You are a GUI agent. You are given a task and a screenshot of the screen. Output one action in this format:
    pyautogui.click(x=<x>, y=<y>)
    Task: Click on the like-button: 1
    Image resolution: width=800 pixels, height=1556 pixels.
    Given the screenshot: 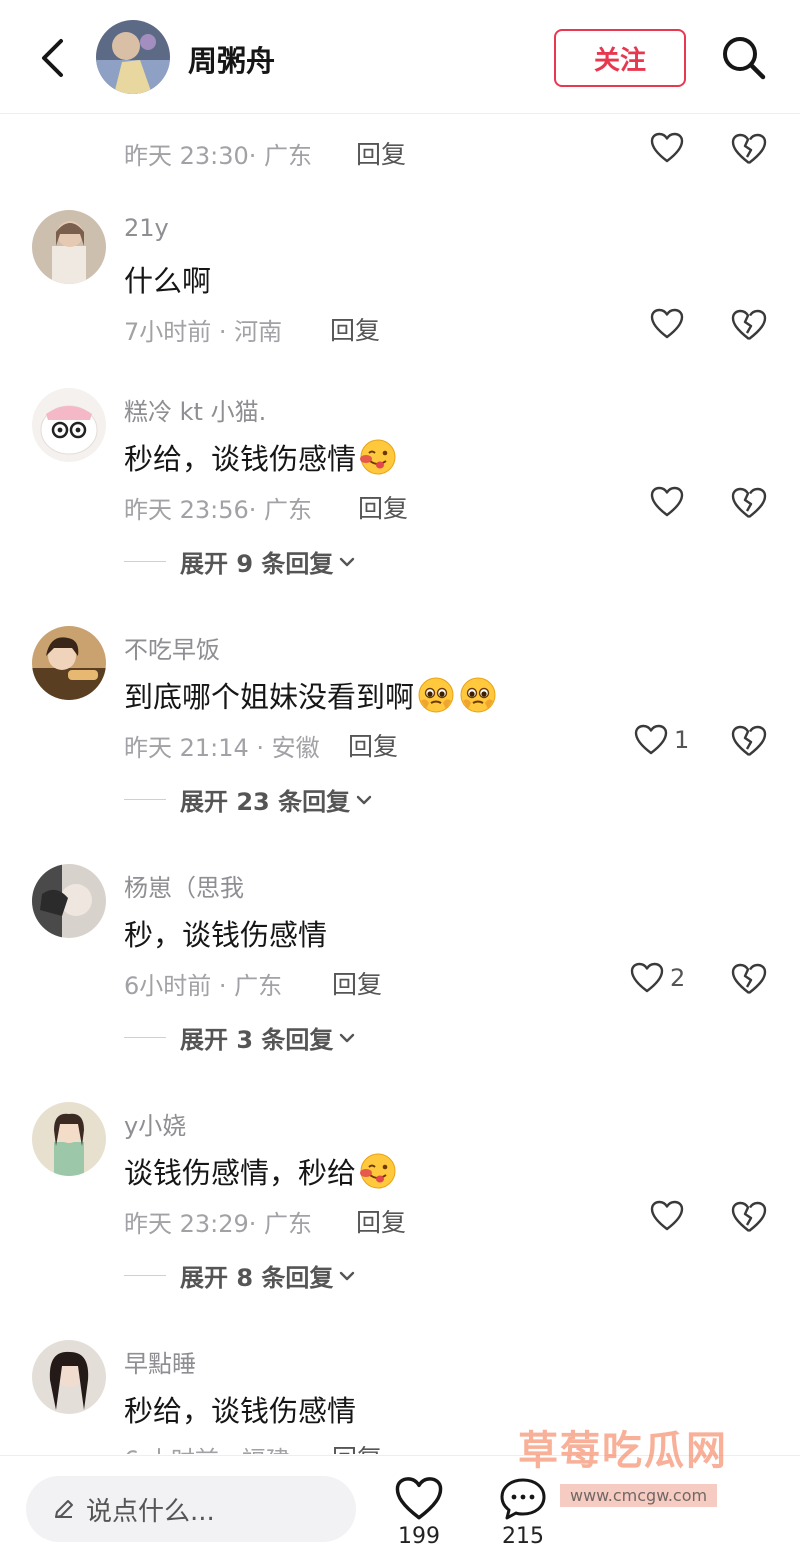 What is the action you would take?
    pyautogui.click(x=661, y=740)
    